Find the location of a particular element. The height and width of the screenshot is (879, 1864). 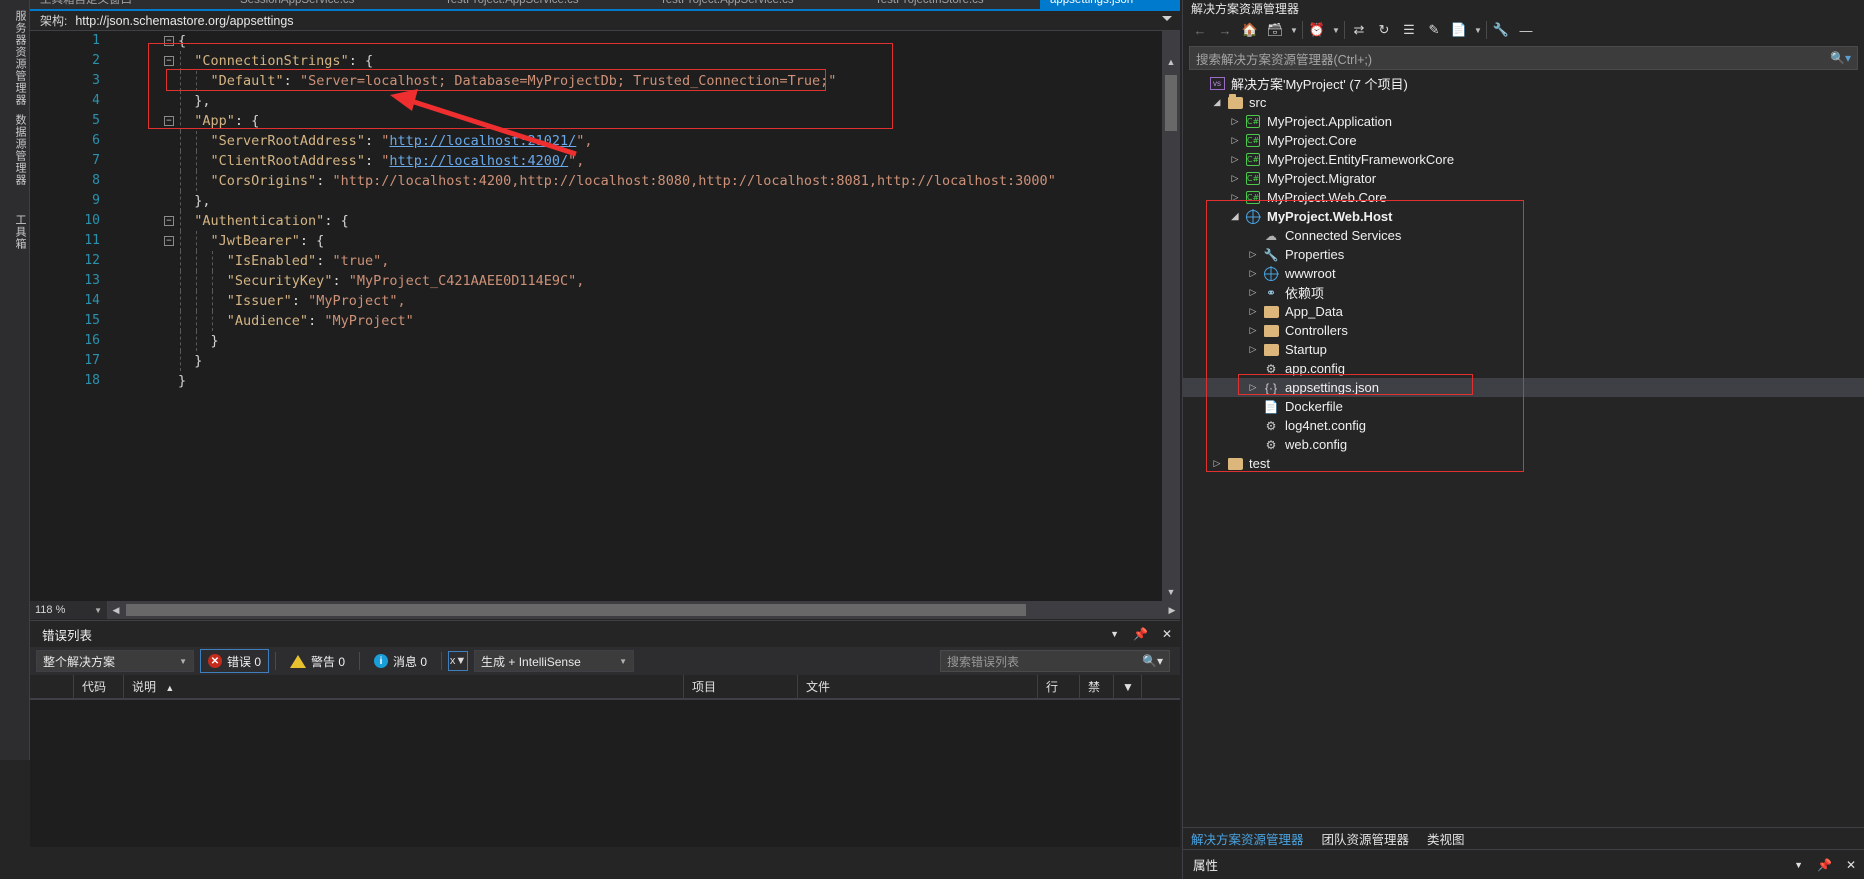

horizontal-scroll-thumb is located at coordinates (576, 610).